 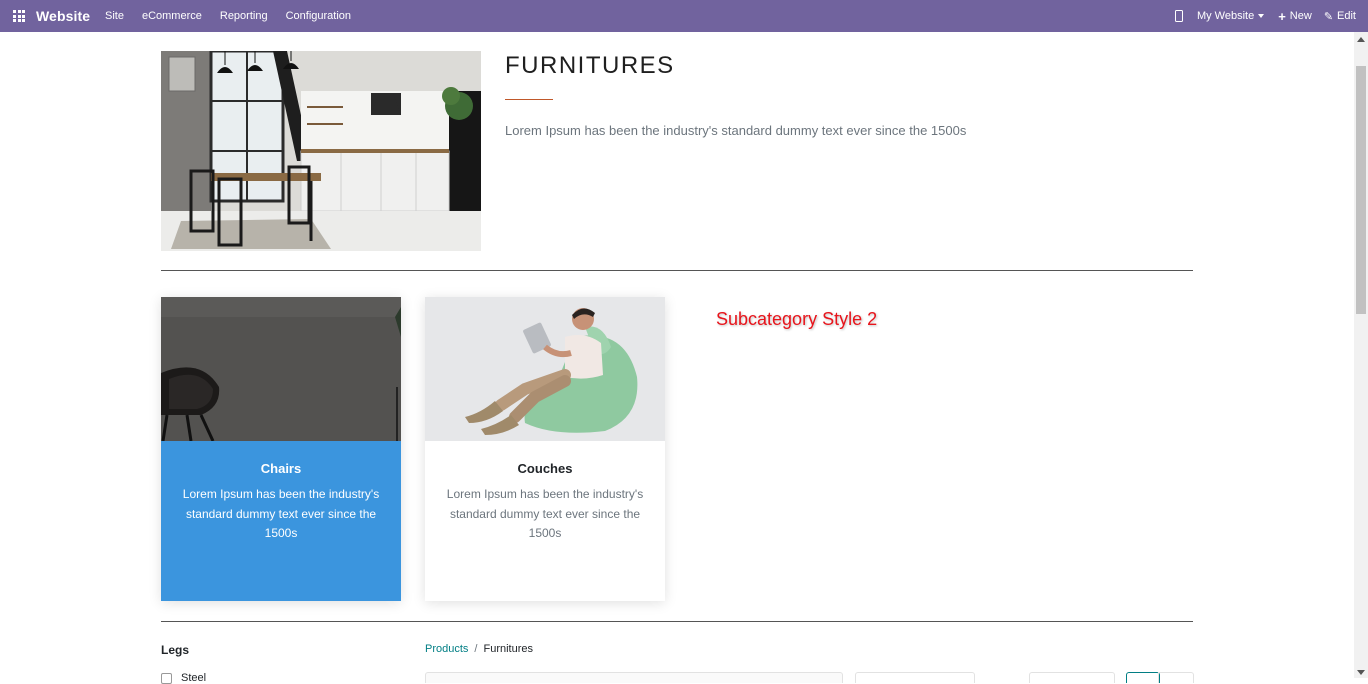 What do you see at coordinates (281, 468) in the screenshot?
I see `subcategory-title: Chairs` at bounding box center [281, 468].